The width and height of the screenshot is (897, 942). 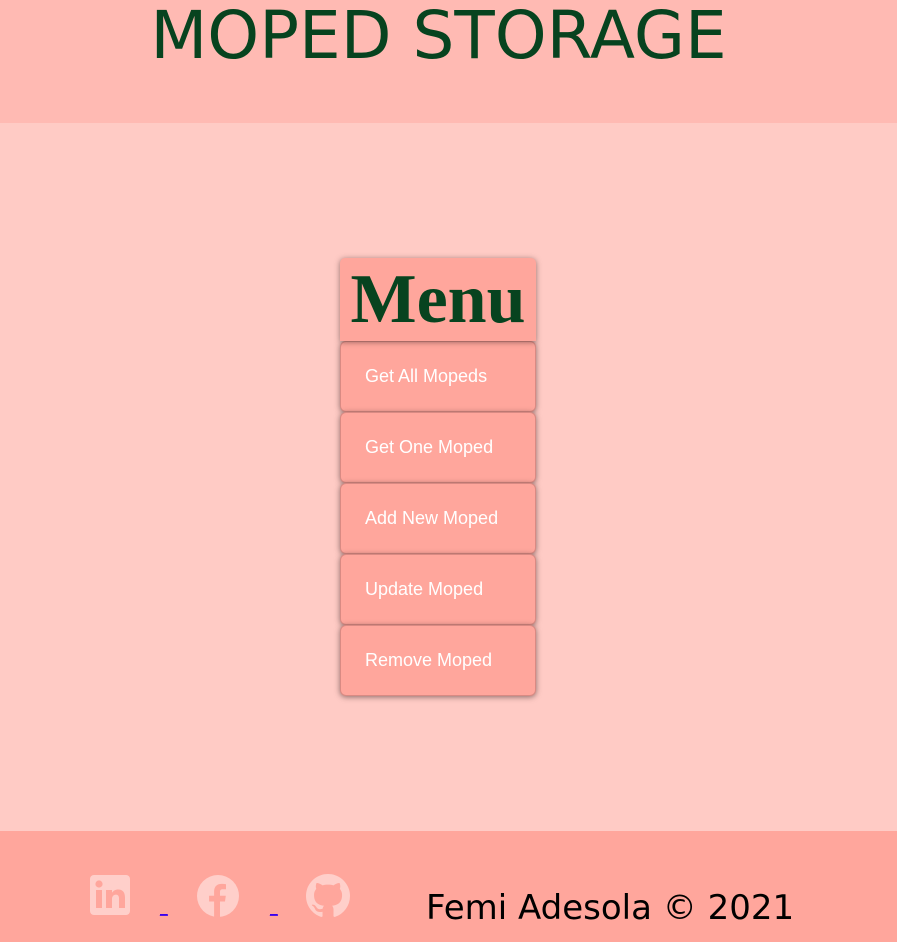 What do you see at coordinates (438, 518) in the screenshot?
I see `add-new-moped-button: Add New Moped` at bounding box center [438, 518].